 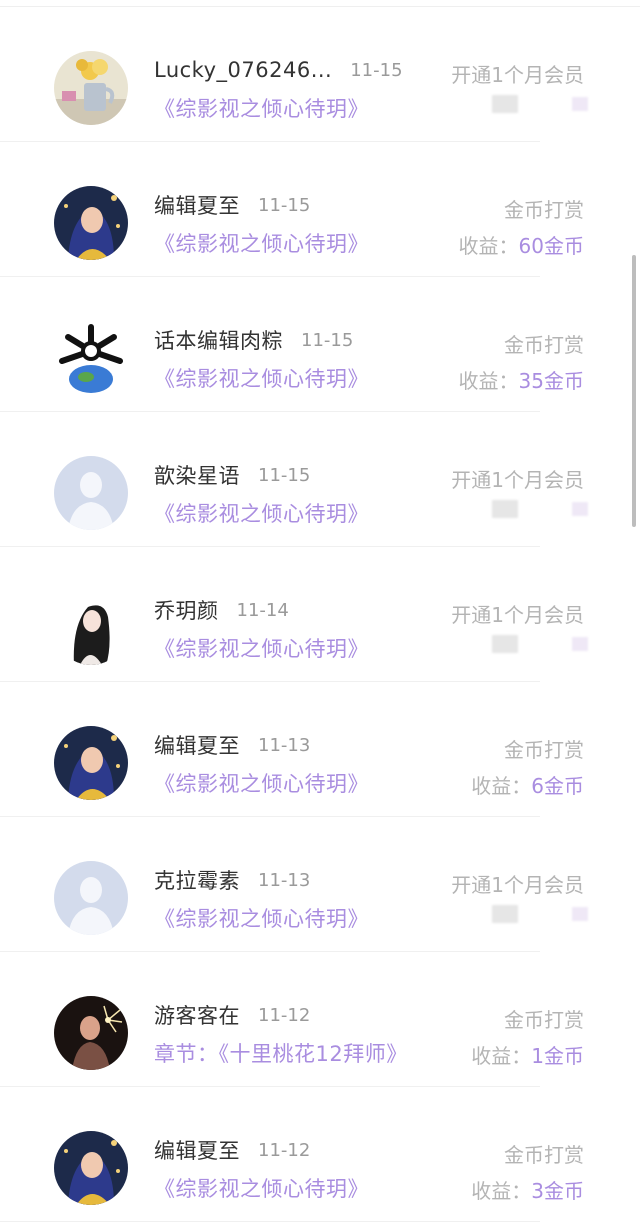 What do you see at coordinates (262, 610) in the screenshot?
I see `record-date: 11-14` at bounding box center [262, 610].